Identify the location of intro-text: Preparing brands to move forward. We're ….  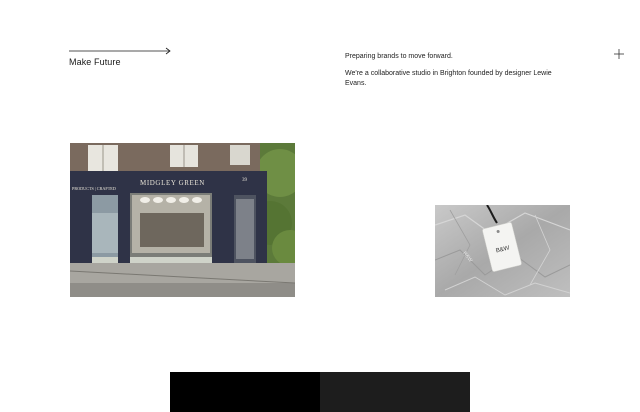
(455, 74).